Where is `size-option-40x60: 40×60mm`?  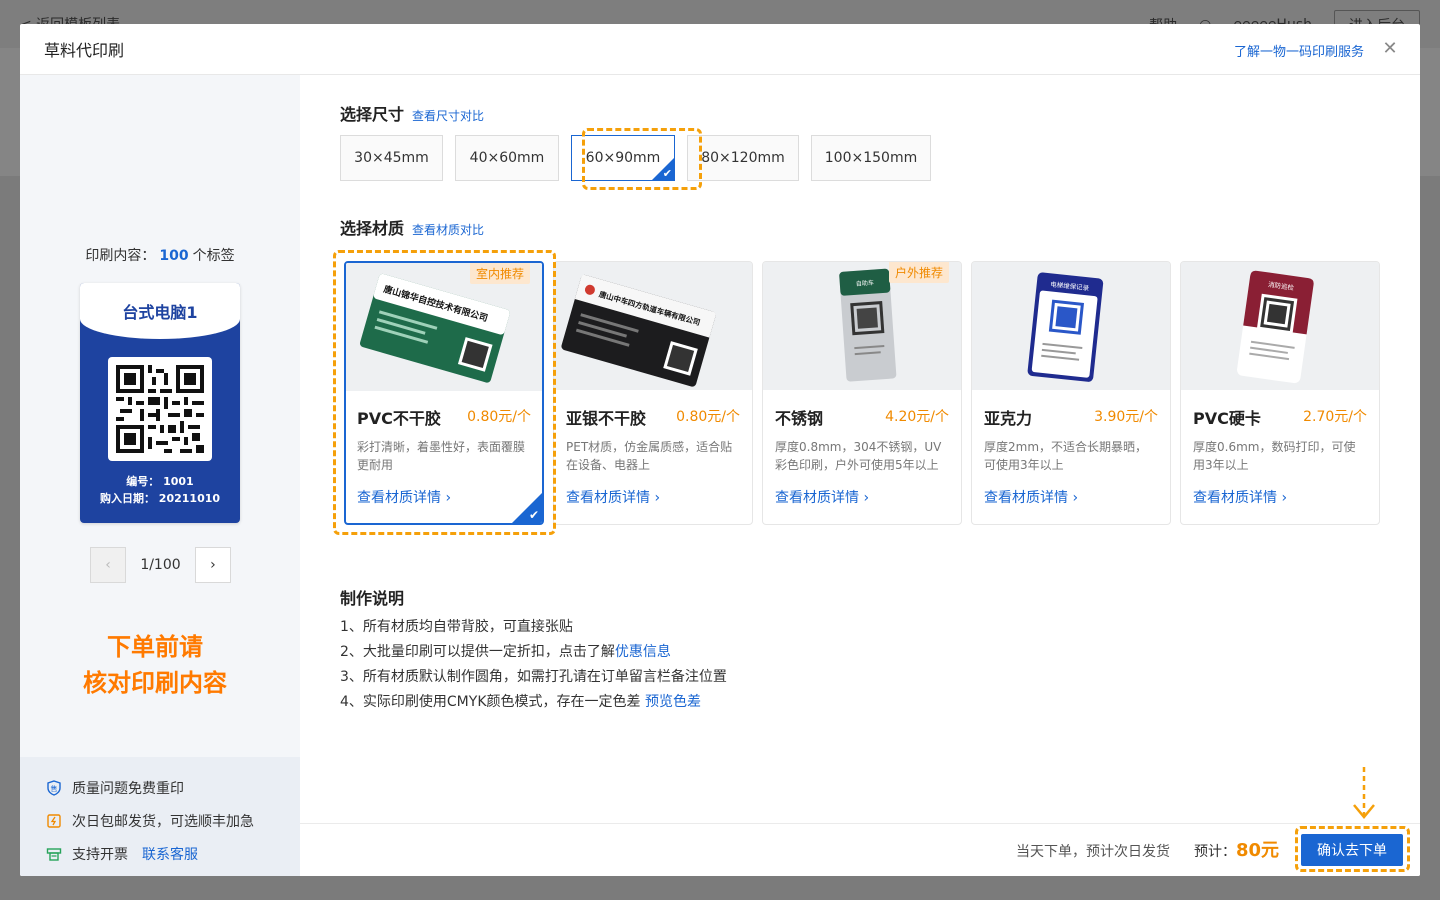
size-option-40x60: 40×60mm is located at coordinates (507, 158).